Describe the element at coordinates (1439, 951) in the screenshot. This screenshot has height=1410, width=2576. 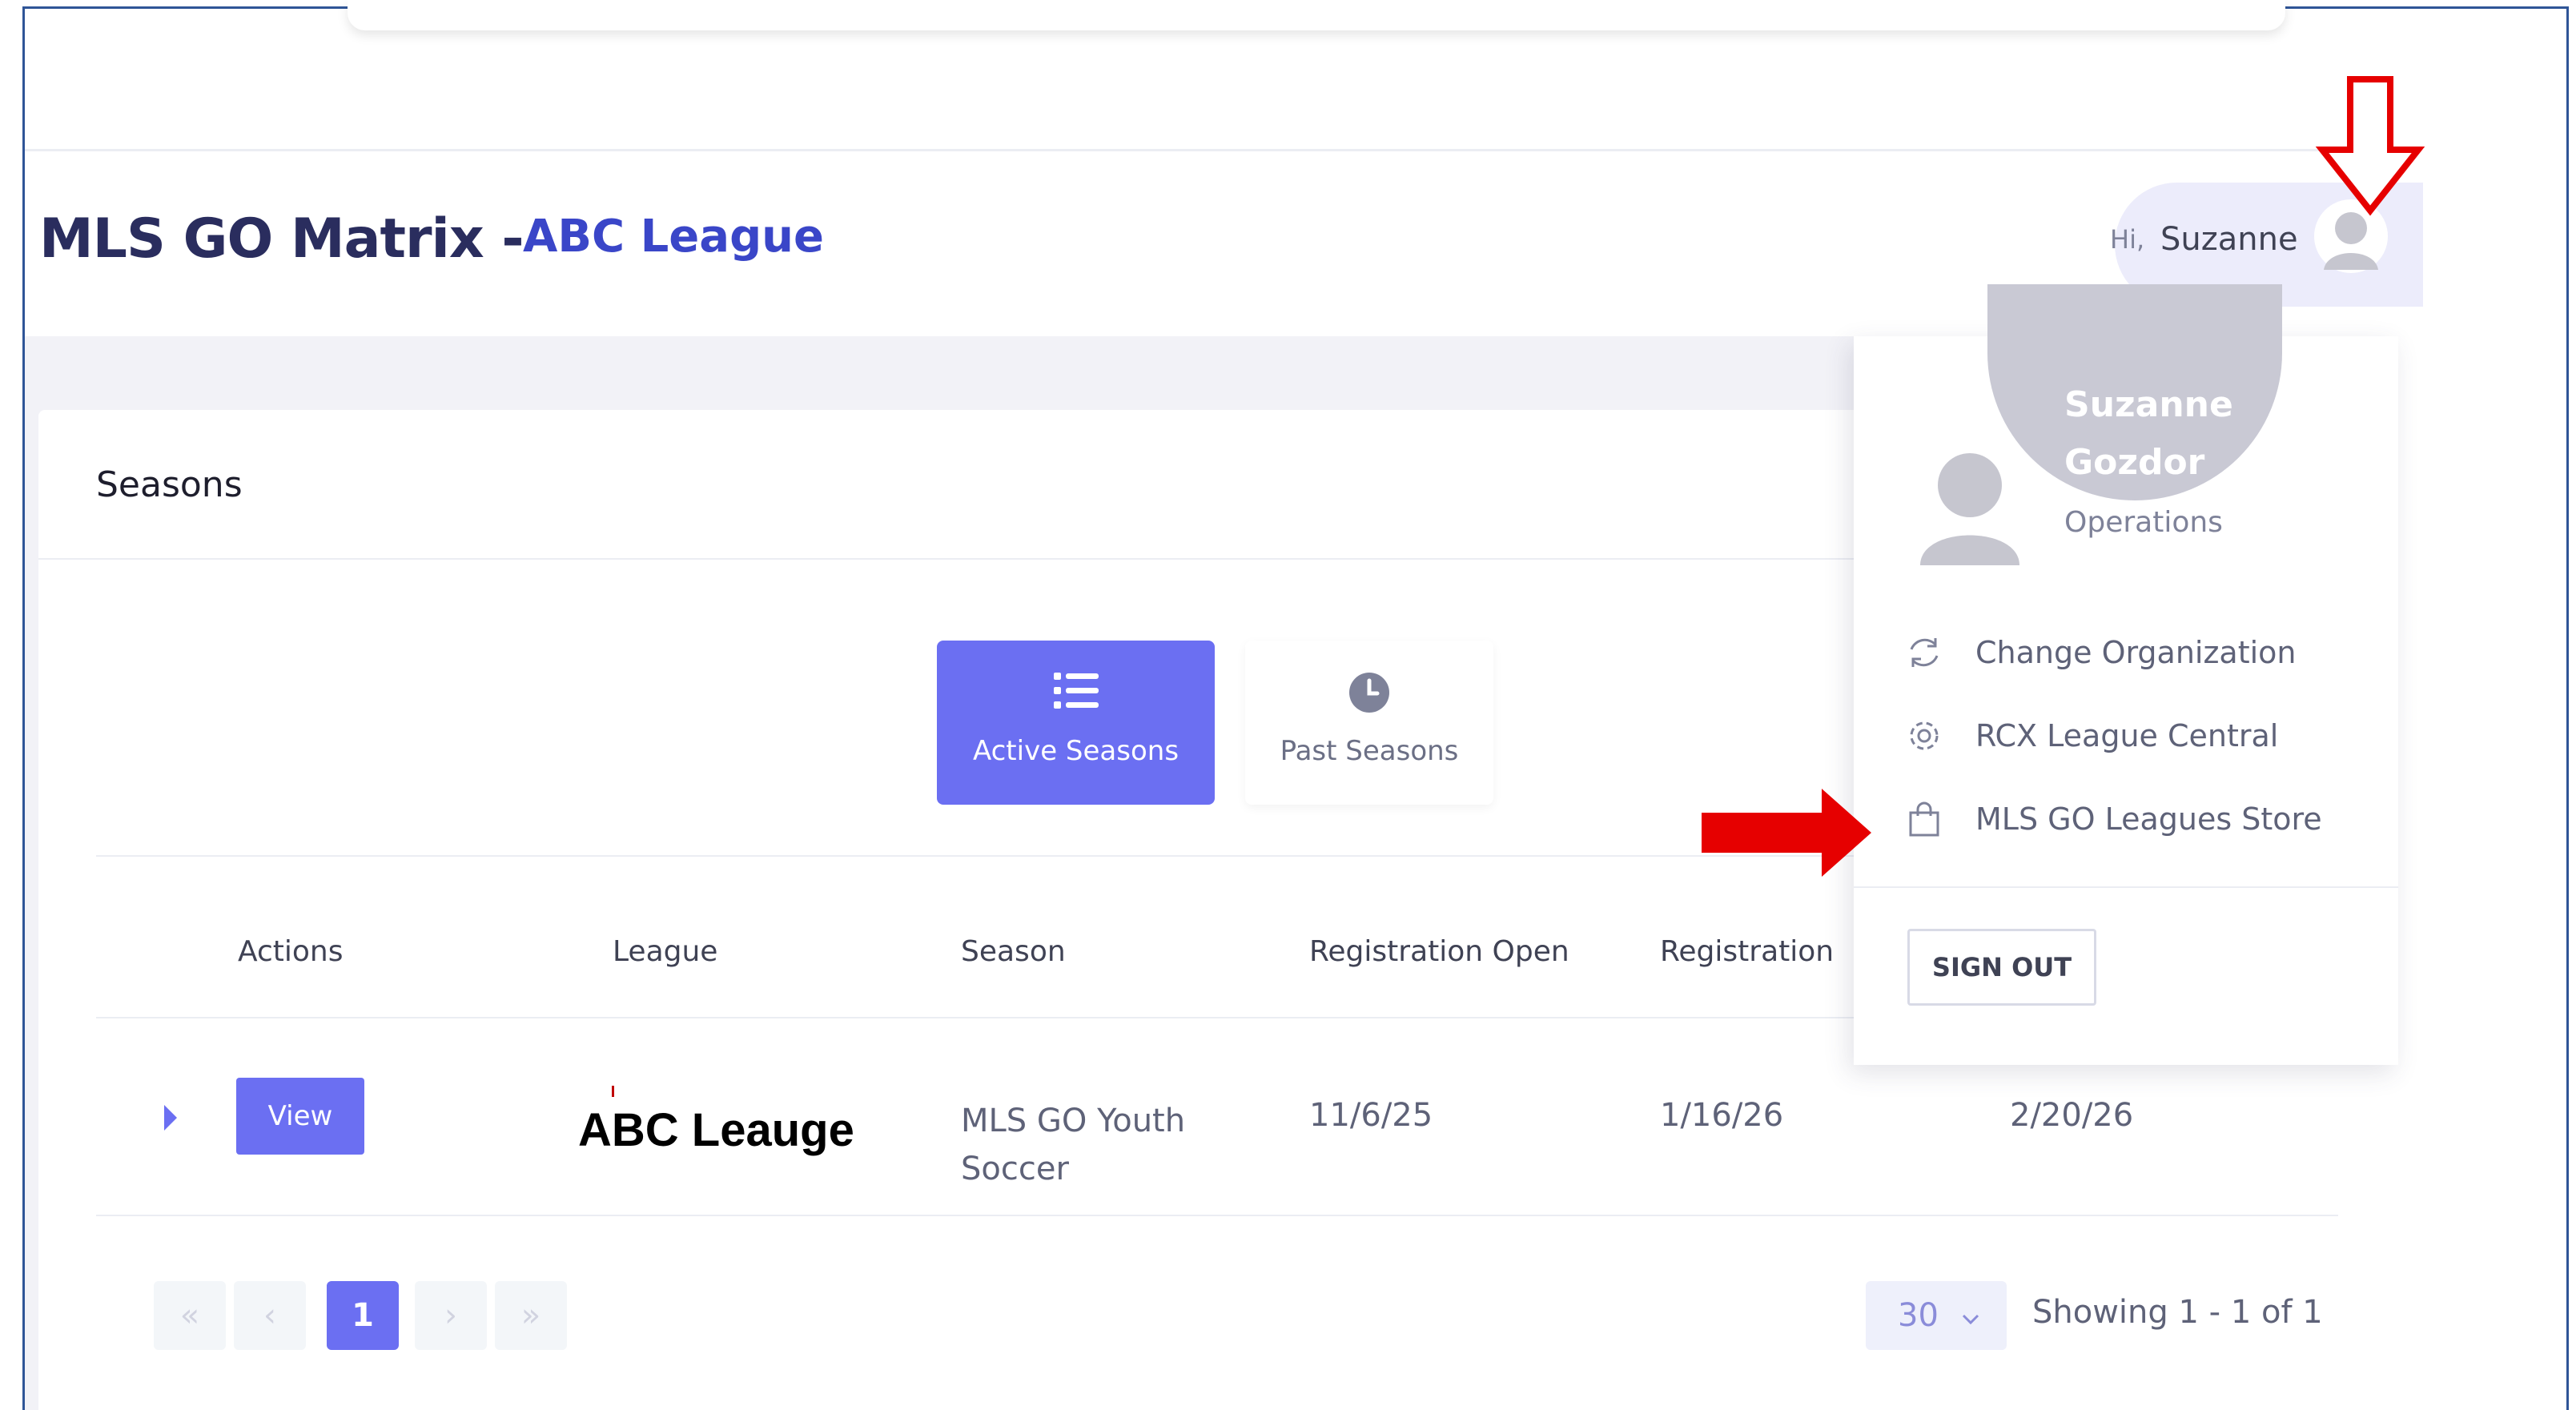
I see `column-header-registration-open: Registration Open` at that location.